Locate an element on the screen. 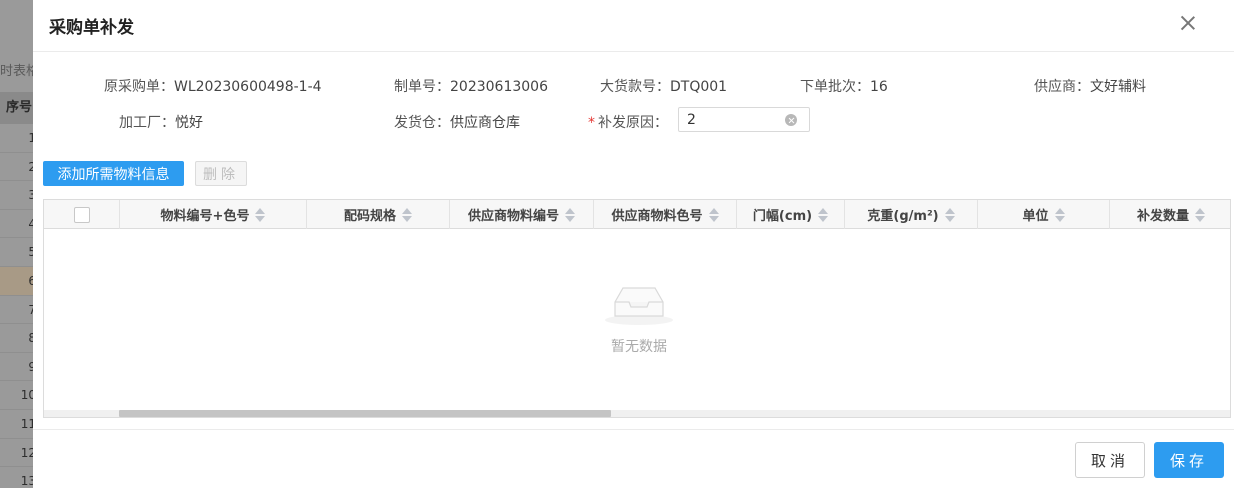  empty-inbox-icon is located at coordinates (639, 306).